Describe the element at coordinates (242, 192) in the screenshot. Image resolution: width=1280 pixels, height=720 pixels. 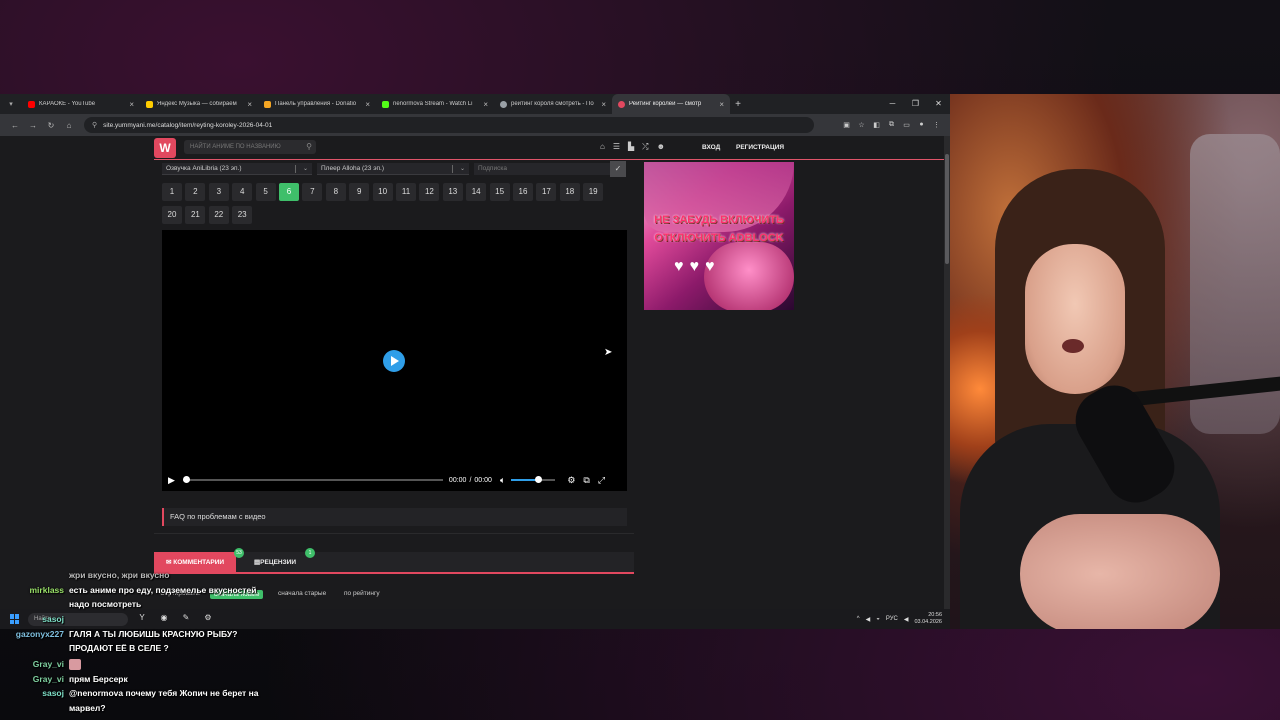
I see `episode-button: 4` at that location.